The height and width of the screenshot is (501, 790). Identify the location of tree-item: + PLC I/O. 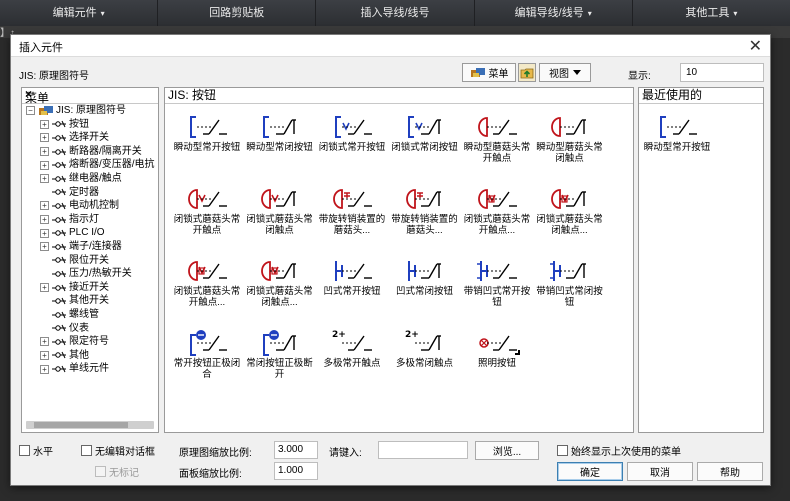
(90, 233).